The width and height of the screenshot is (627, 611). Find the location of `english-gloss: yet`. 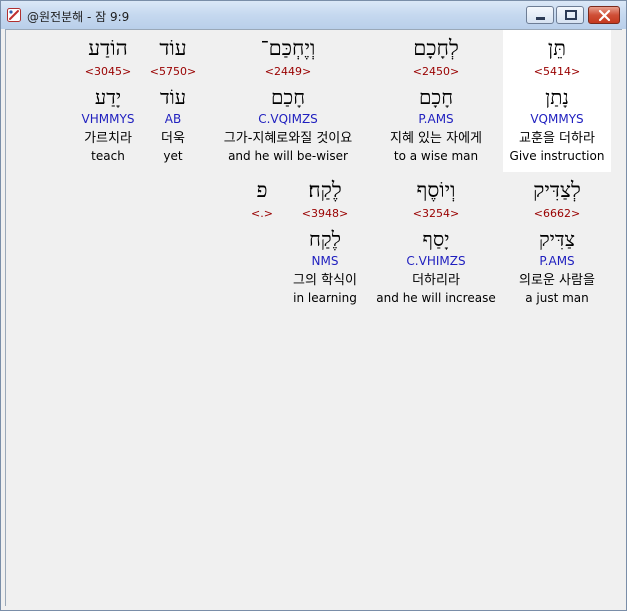

english-gloss: yet is located at coordinates (173, 156).